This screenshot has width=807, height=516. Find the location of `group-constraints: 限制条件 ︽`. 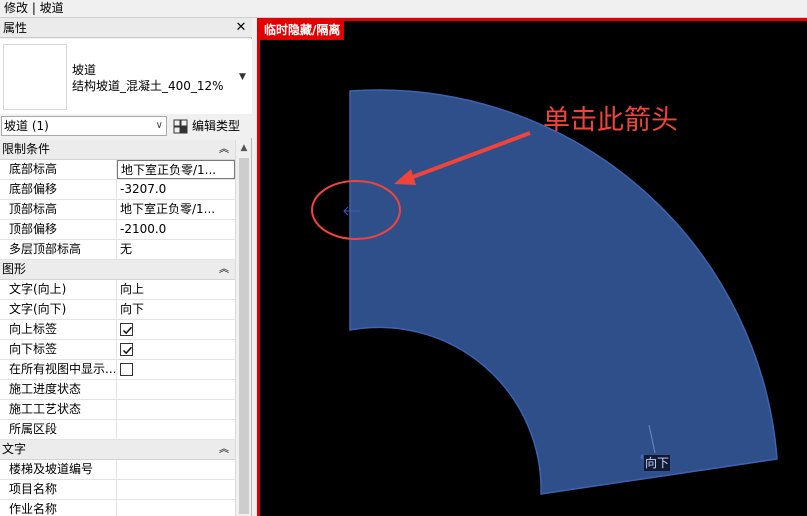

group-constraints: 限制条件 ︽ is located at coordinates (117, 150).